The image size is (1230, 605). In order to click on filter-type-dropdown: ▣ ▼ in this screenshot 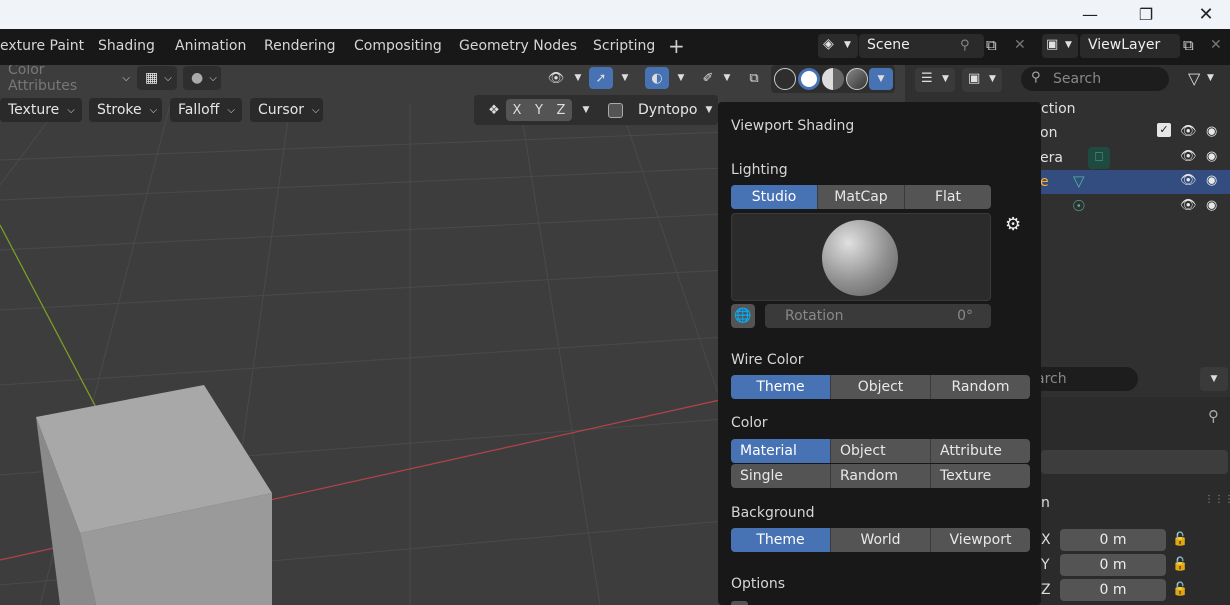, I will do `click(982, 80)`.